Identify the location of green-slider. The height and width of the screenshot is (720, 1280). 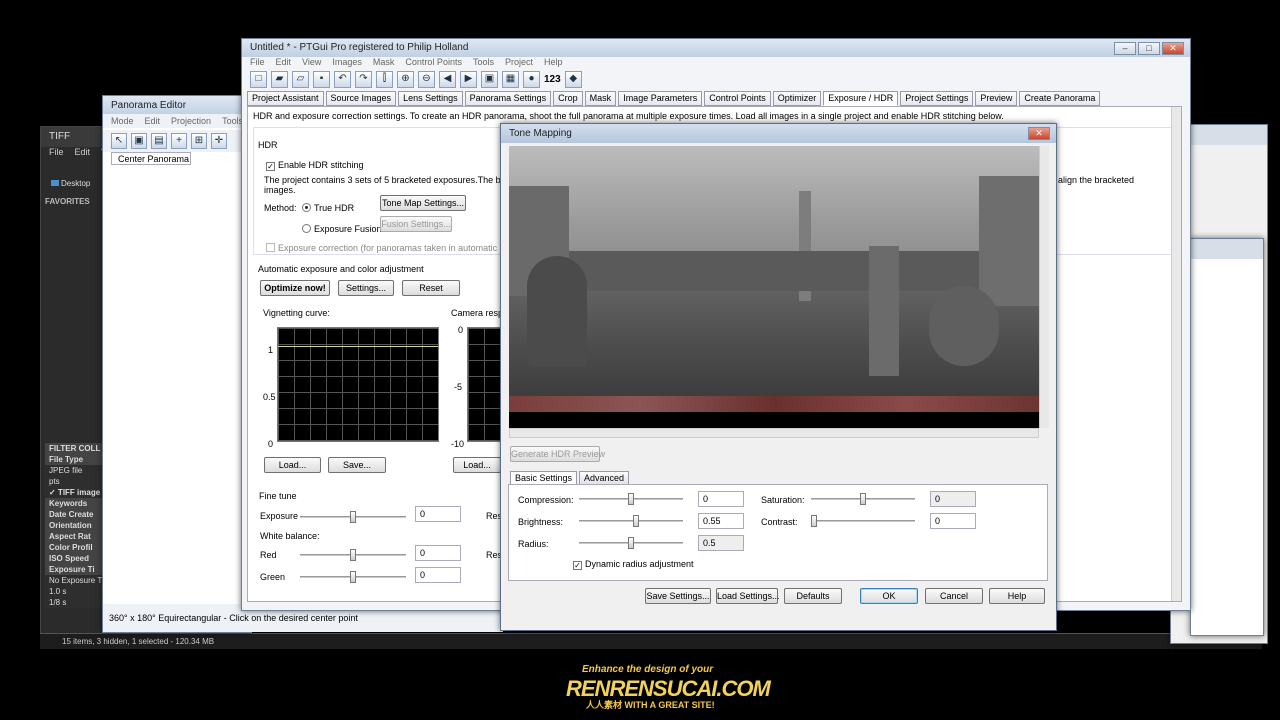
(353, 577).